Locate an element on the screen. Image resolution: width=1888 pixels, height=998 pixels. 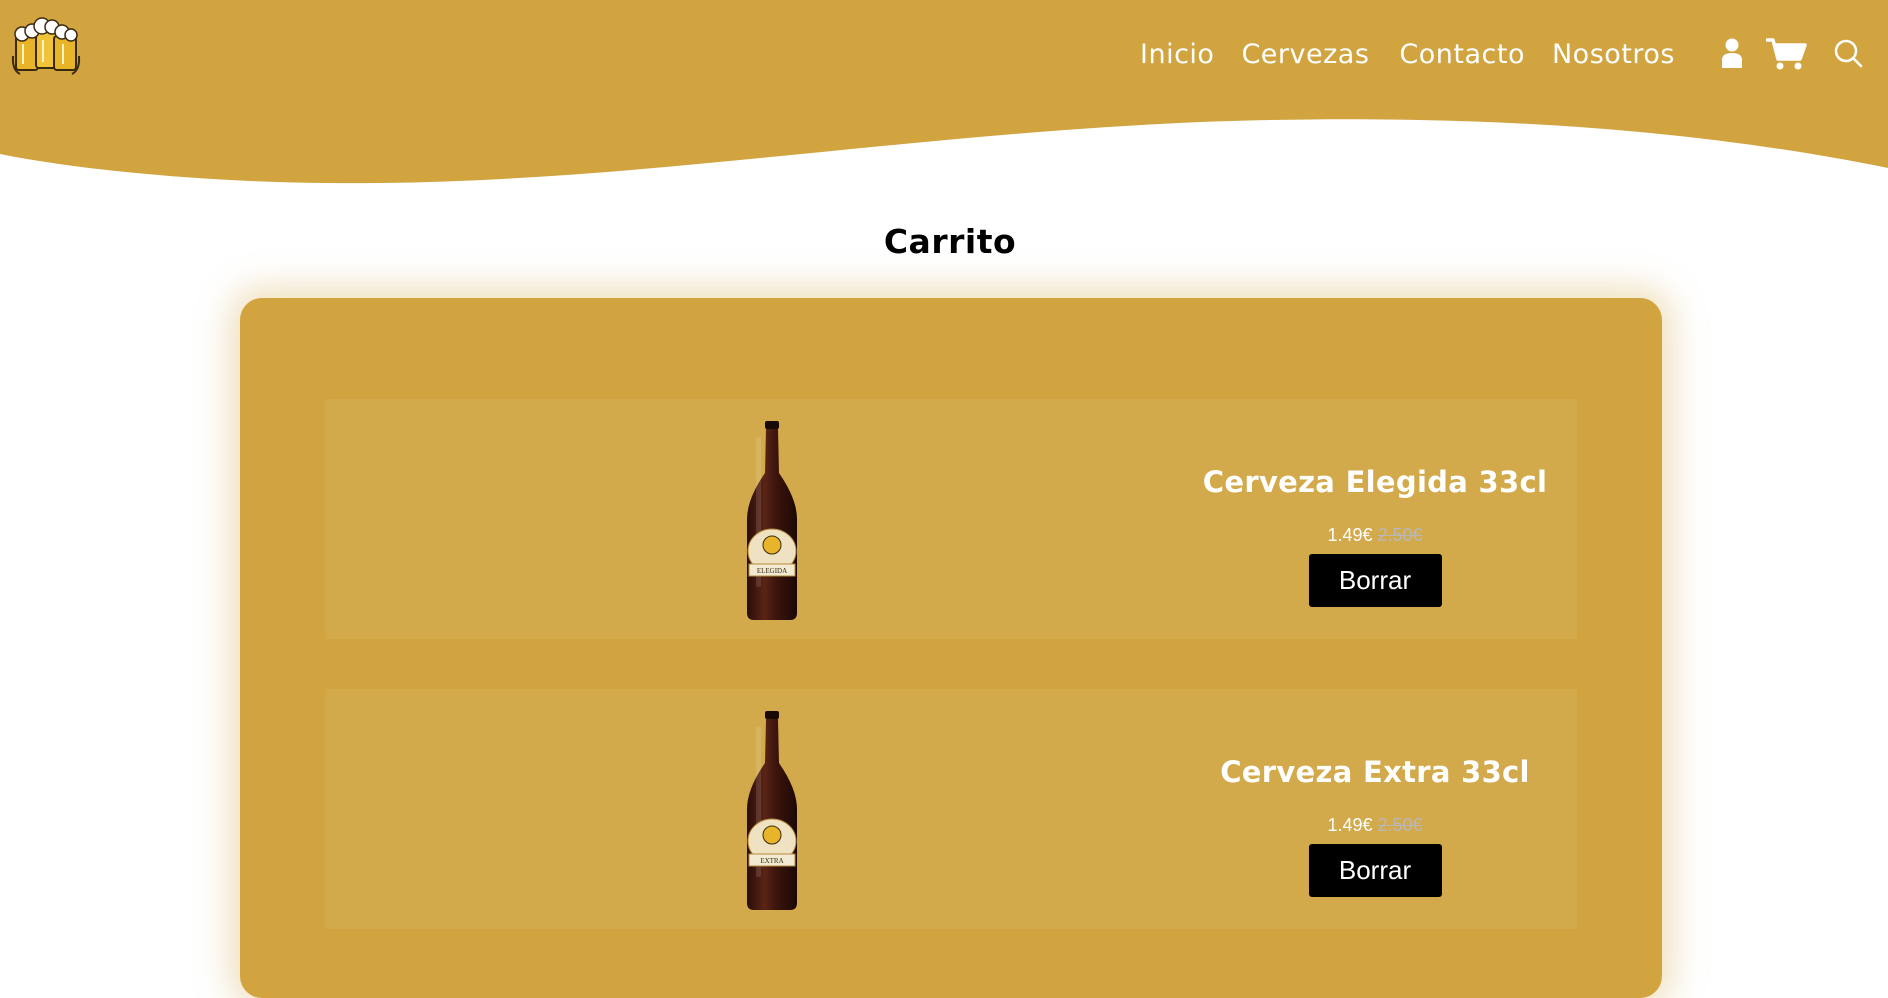
logo-icon is located at coordinates (46, 46).